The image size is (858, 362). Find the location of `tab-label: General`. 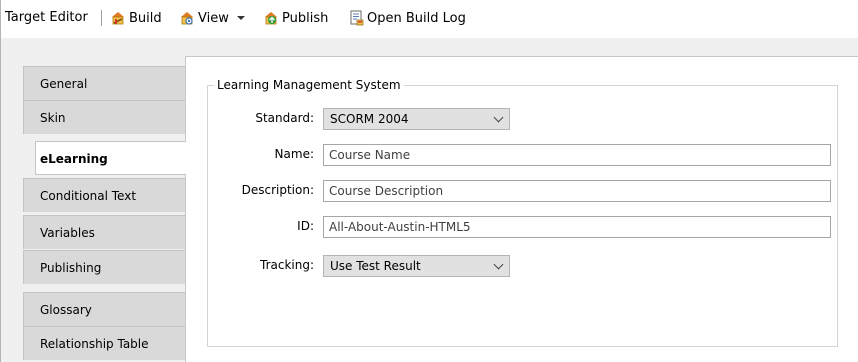

tab-label: General is located at coordinates (64, 84).